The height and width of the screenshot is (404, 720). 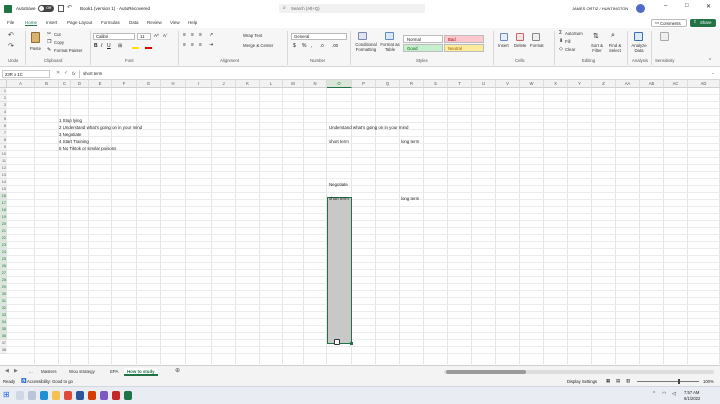 I want to click on tray-chevron-icon: ⌃, so click(x=654, y=394).